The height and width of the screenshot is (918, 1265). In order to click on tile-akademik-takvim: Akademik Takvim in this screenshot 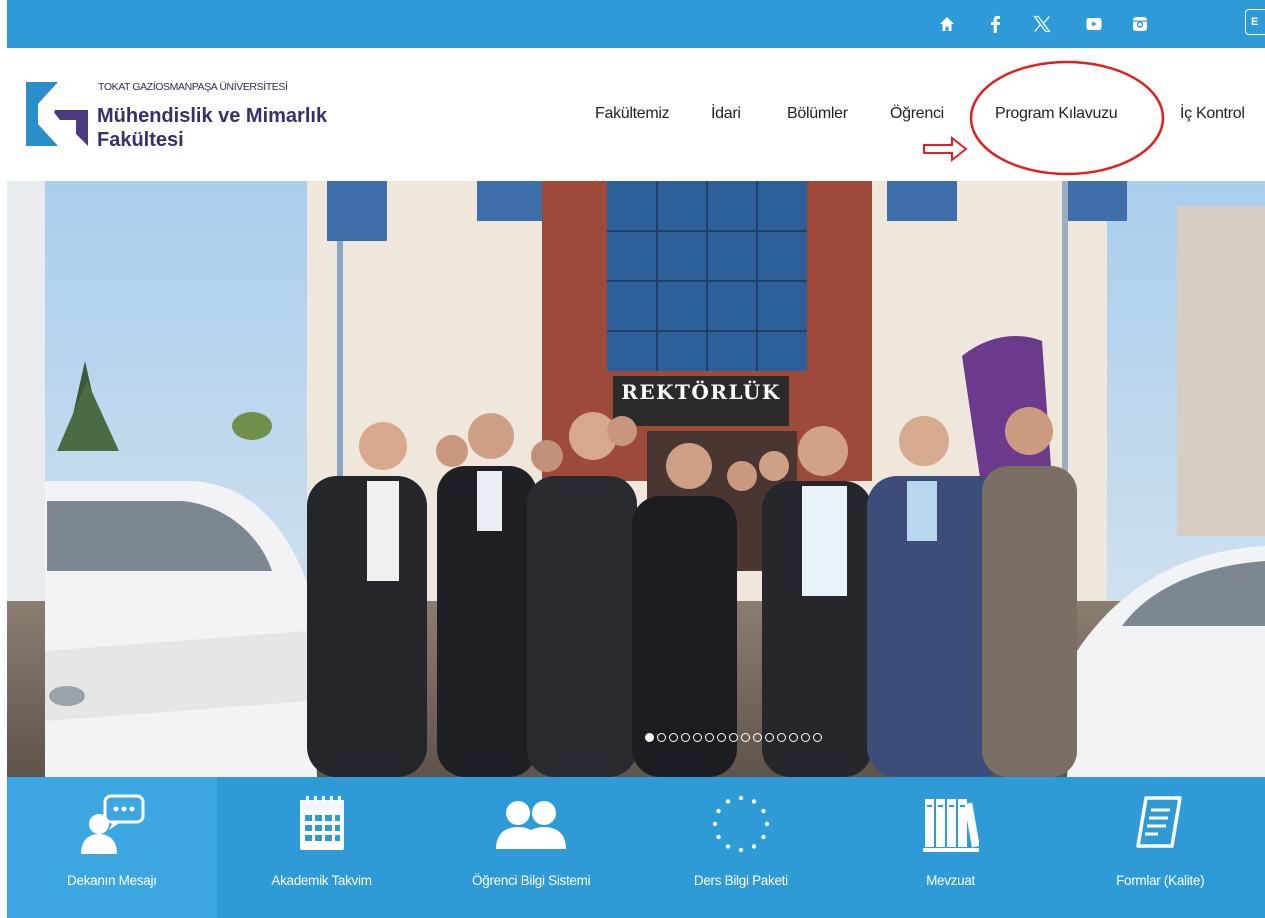, I will do `click(322, 847)`.